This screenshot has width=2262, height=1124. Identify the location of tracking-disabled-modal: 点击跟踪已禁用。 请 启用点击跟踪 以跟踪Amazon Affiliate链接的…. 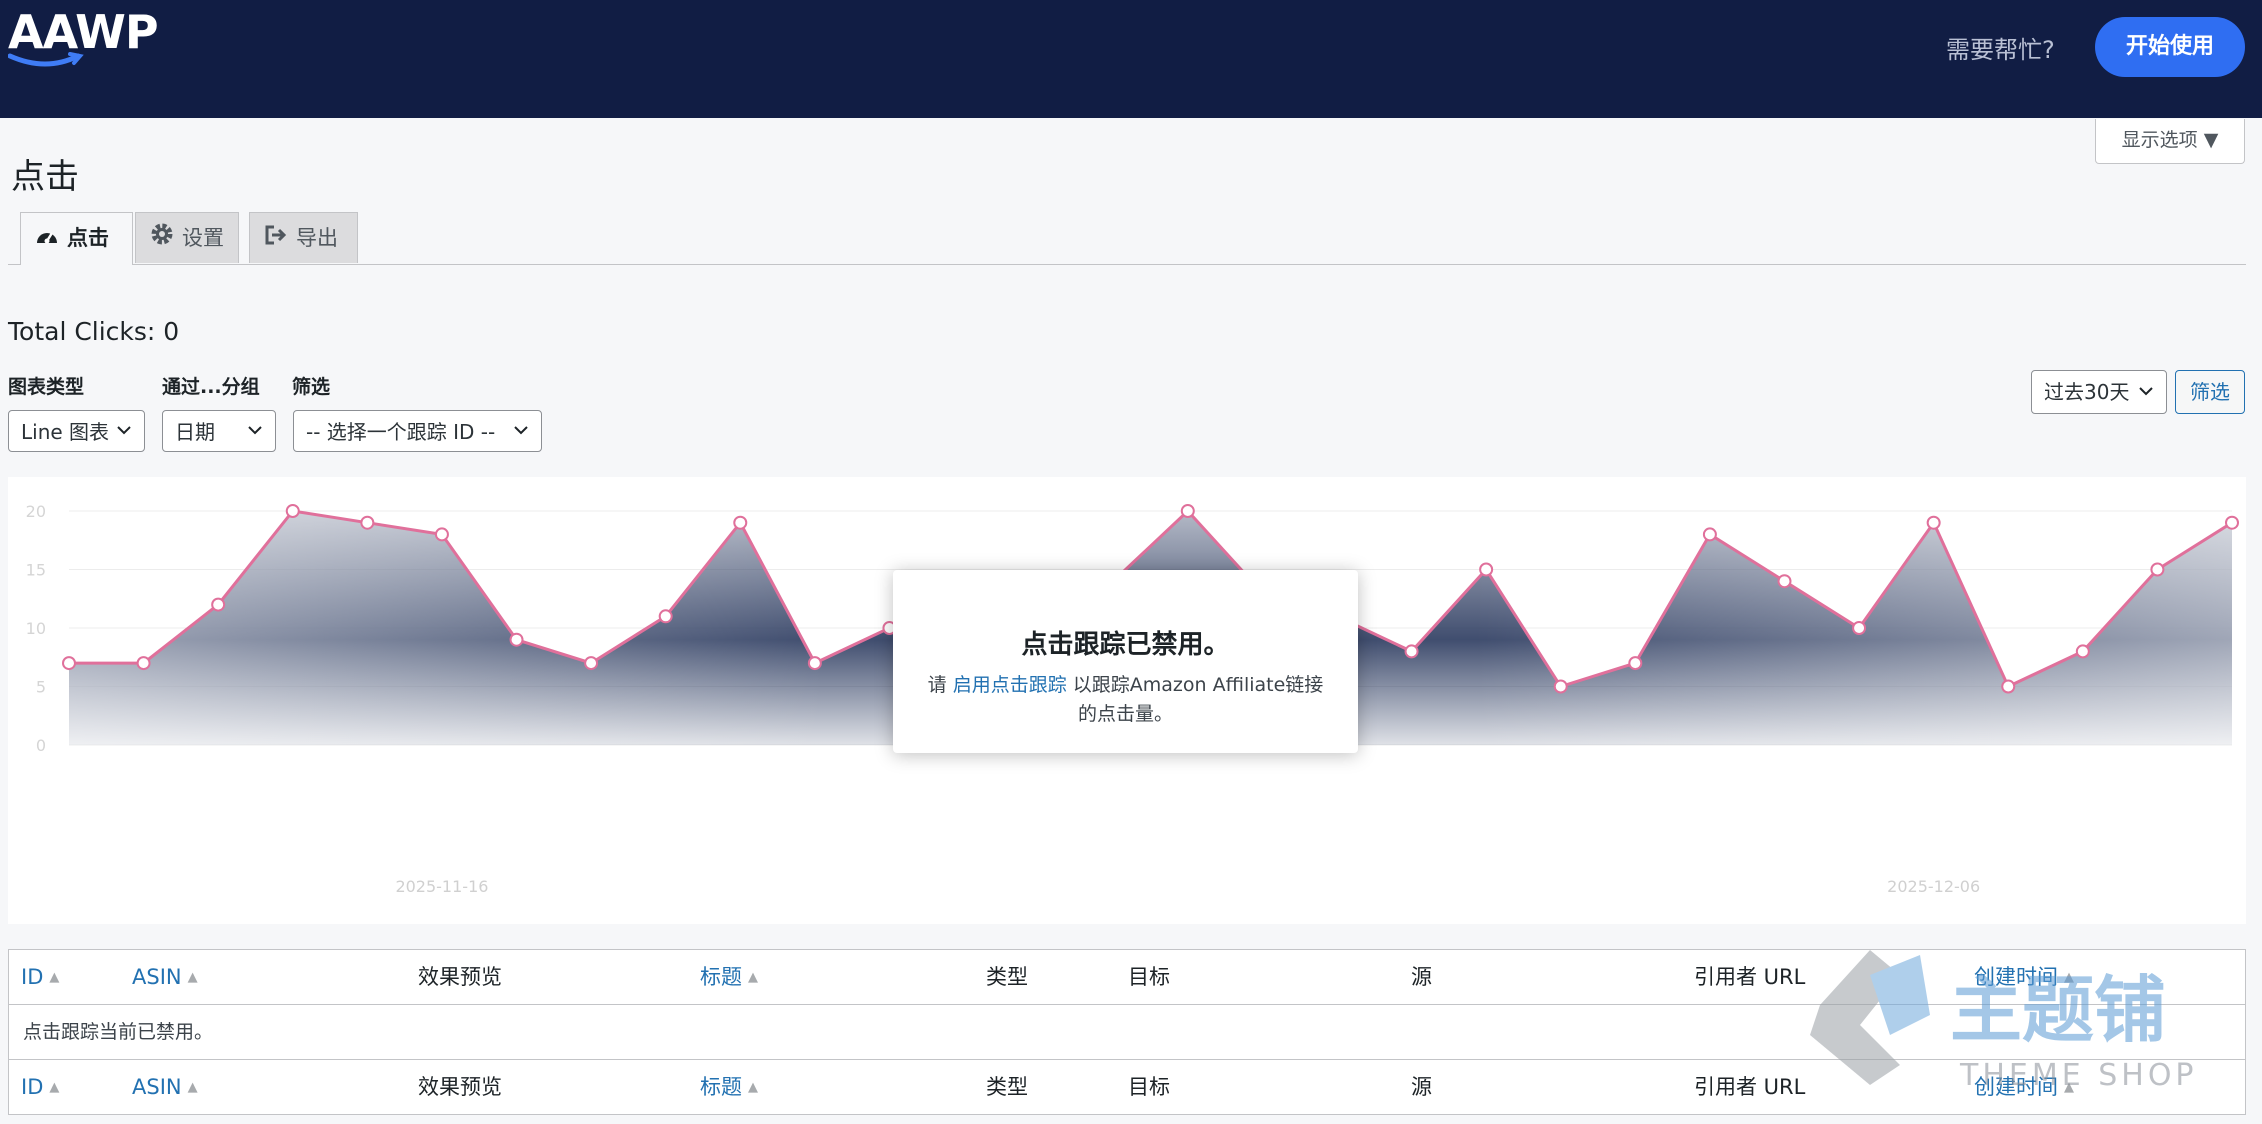
(1125, 661).